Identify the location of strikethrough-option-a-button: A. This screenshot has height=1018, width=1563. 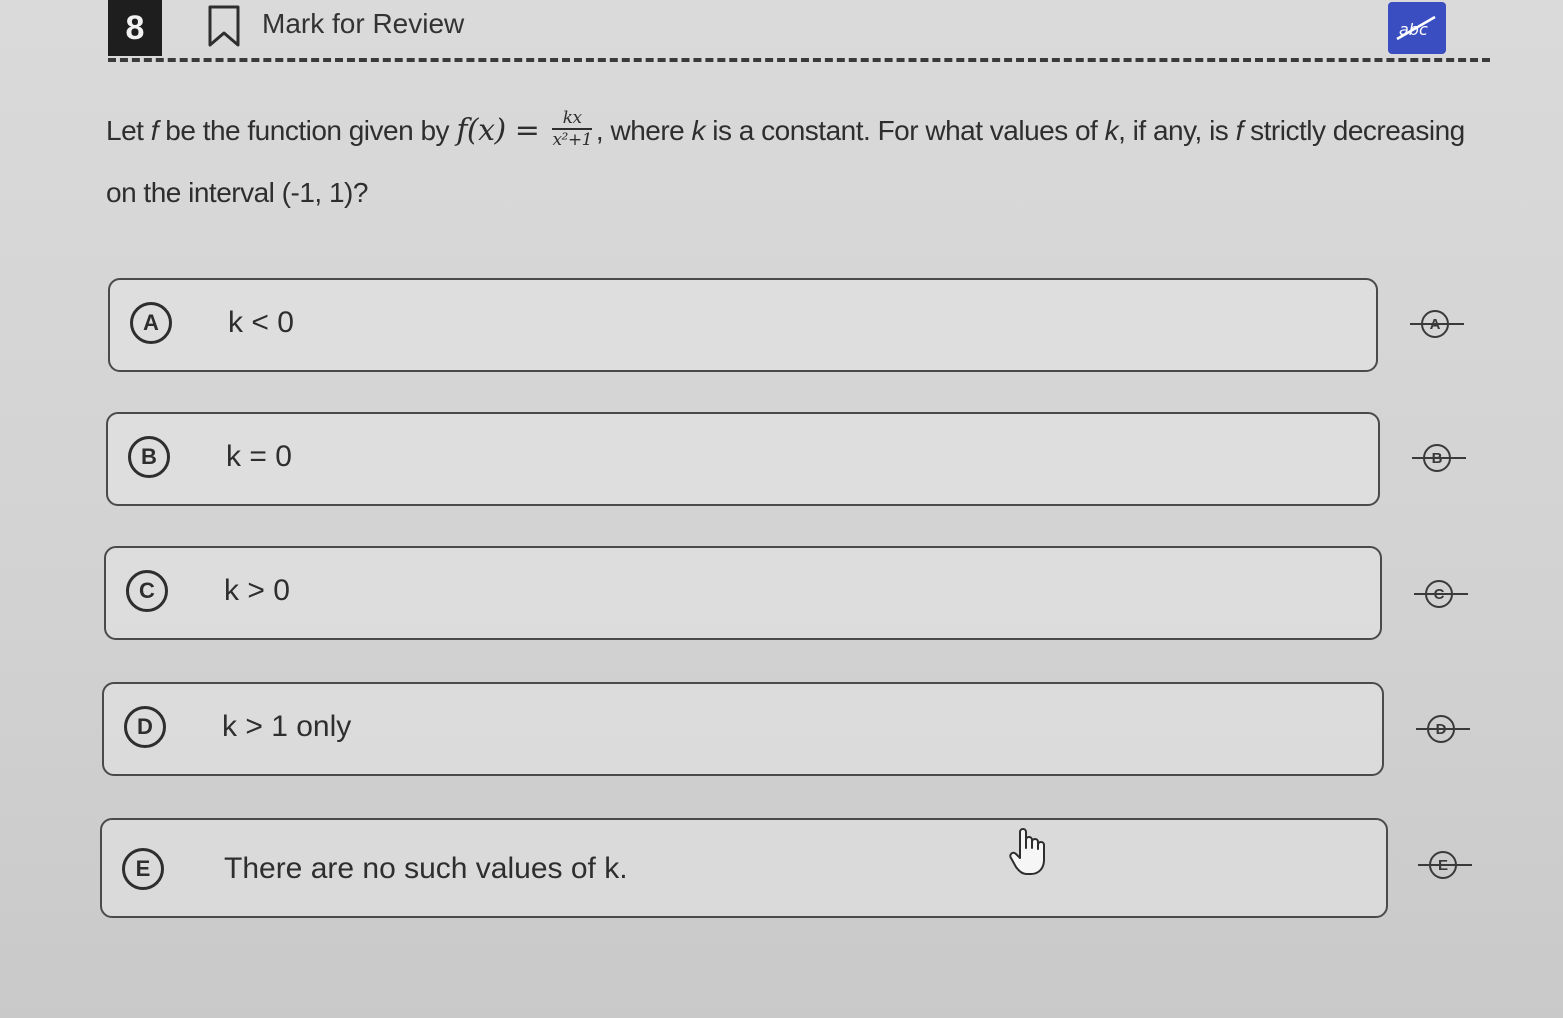
(1437, 326).